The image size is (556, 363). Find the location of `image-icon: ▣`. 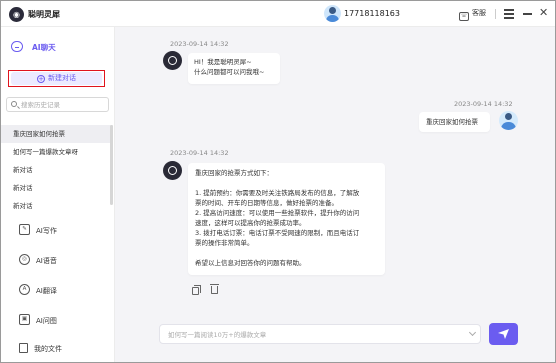

image-icon: ▣ is located at coordinates (24, 319).